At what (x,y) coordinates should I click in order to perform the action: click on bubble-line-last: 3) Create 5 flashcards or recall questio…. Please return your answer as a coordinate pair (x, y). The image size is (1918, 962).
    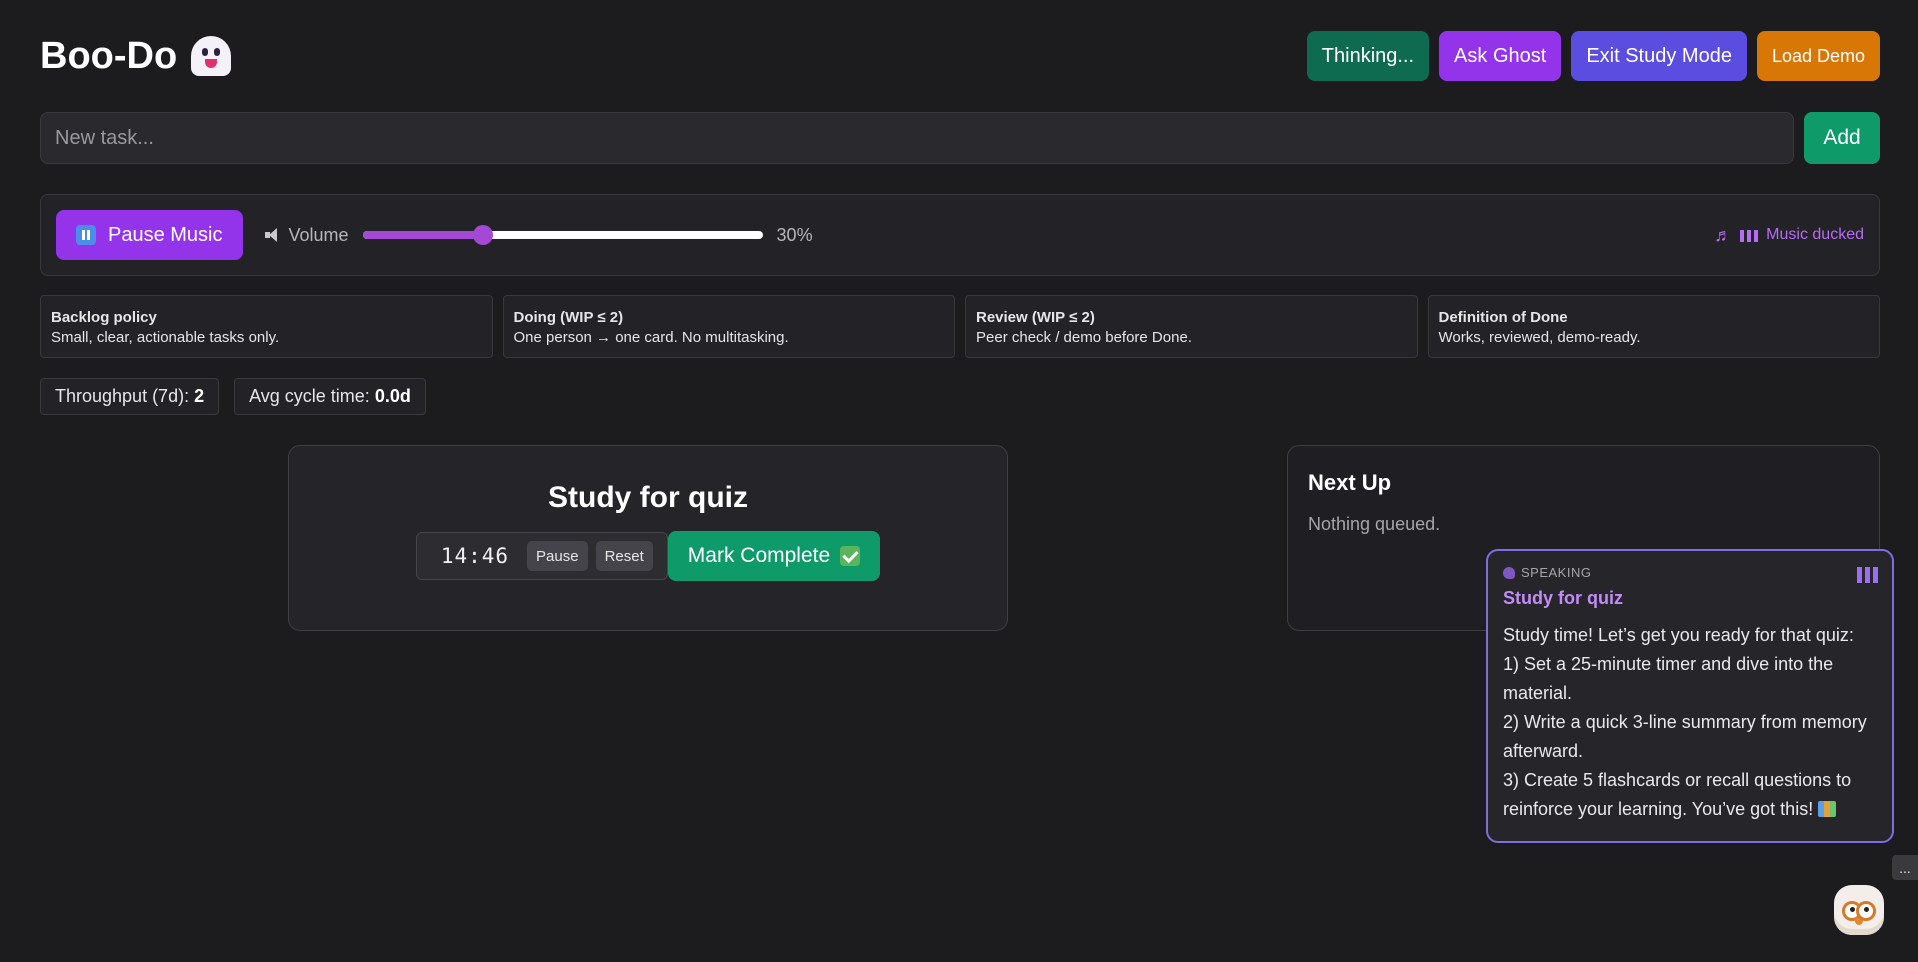
    Looking at the image, I should click on (1690, 795).